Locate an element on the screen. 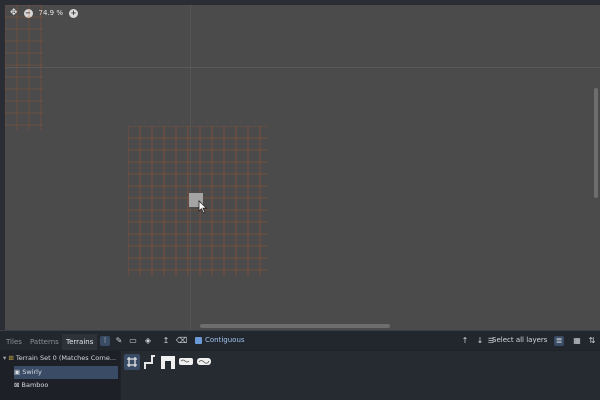 The height and width of the screenshot is (400, 600). erase-terrain-icon: ⊠ is located at coordinates (17, 385).